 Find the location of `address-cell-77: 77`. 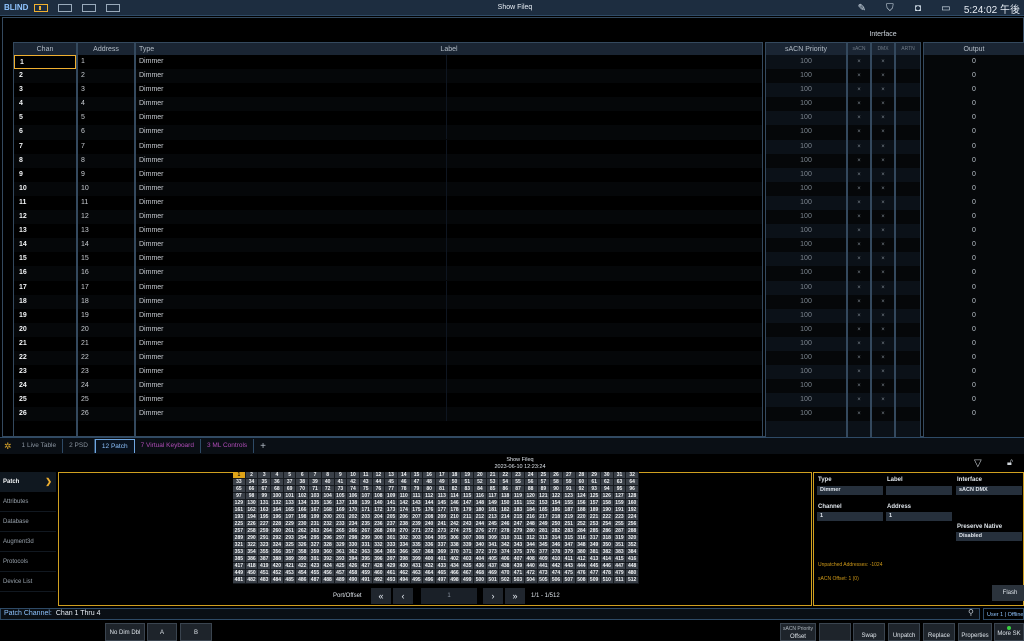

address-cell-77: 77 is located at coordinates (391, 489).